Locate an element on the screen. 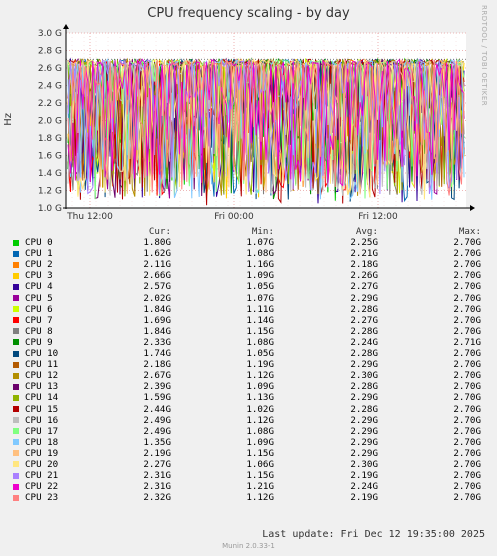  legend-value-cur: 2.31G is located at coordinates (157, 476).